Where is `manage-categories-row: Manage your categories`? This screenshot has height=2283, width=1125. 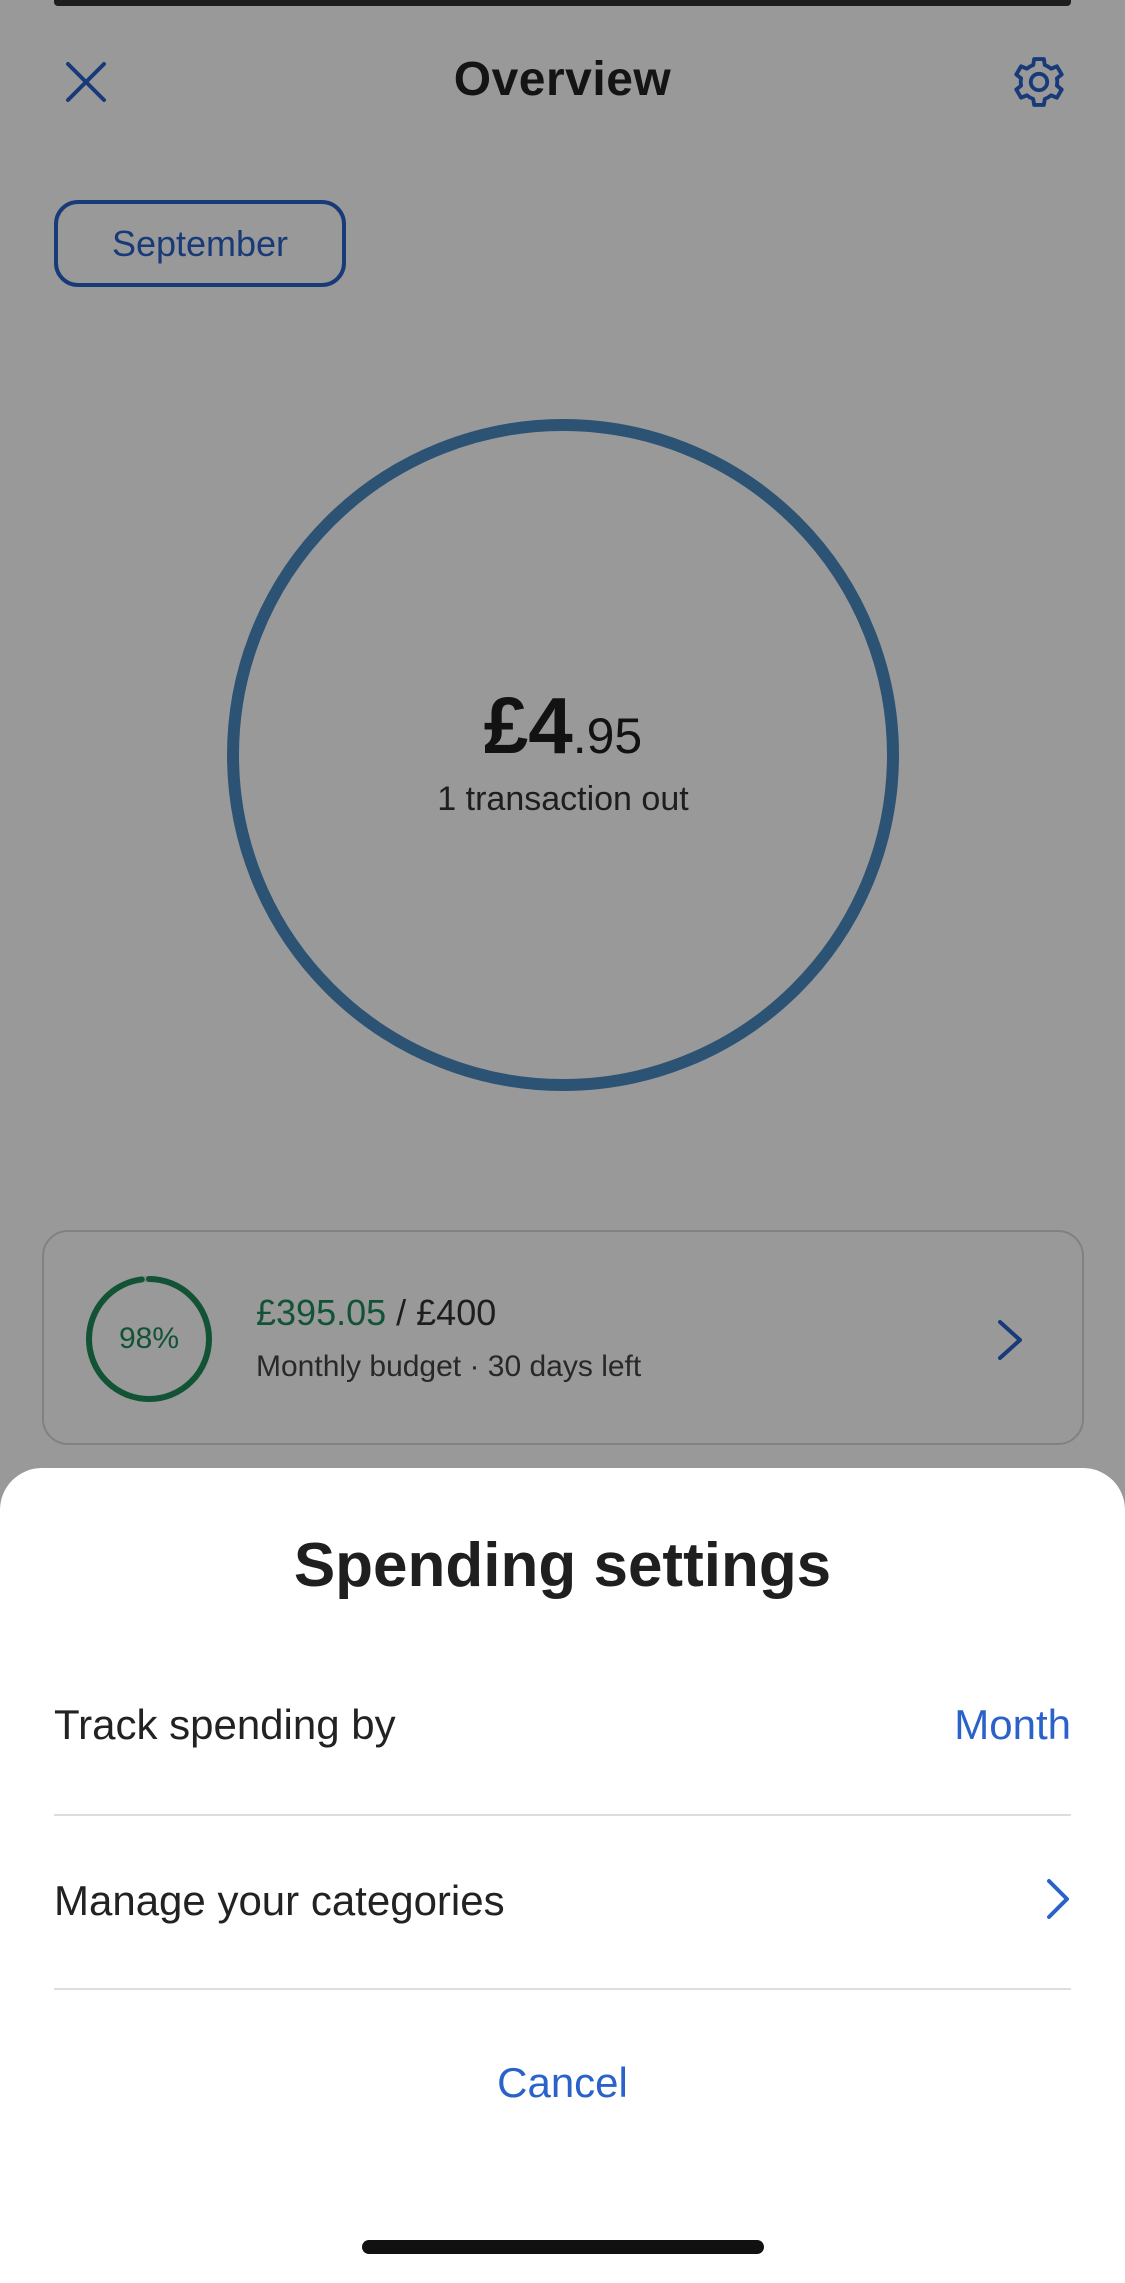
manage-categories-row: Manage your categories is located at coordinates (562, 1901).